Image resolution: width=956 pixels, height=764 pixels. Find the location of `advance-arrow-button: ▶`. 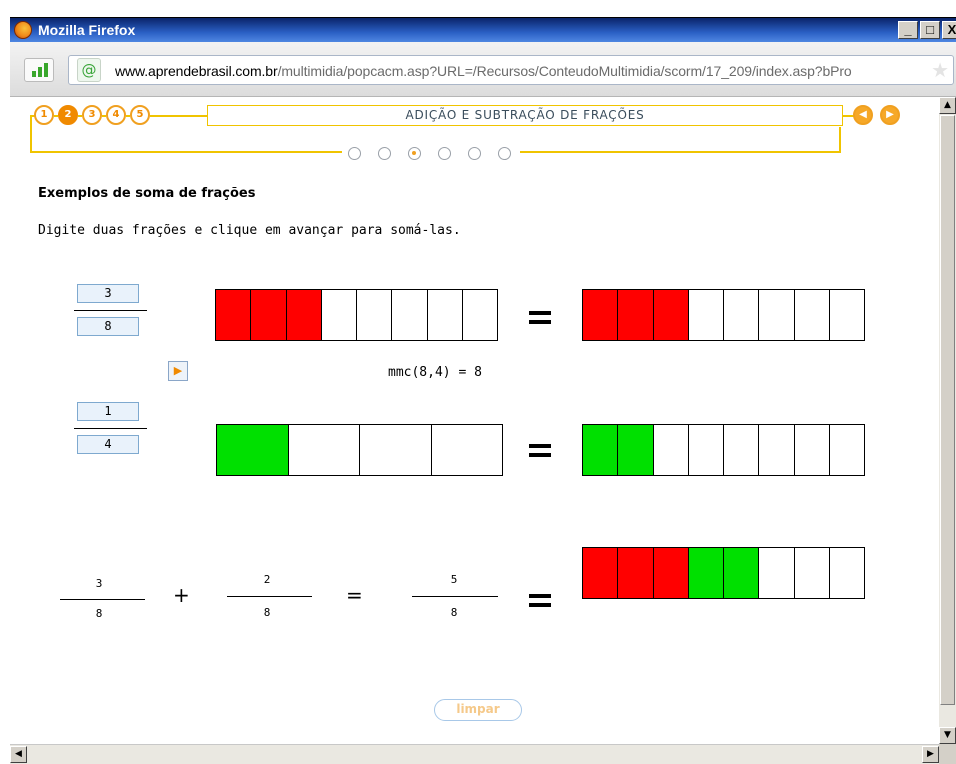

advance-arrow-button: ▶ is located at coordinates (178, 371).